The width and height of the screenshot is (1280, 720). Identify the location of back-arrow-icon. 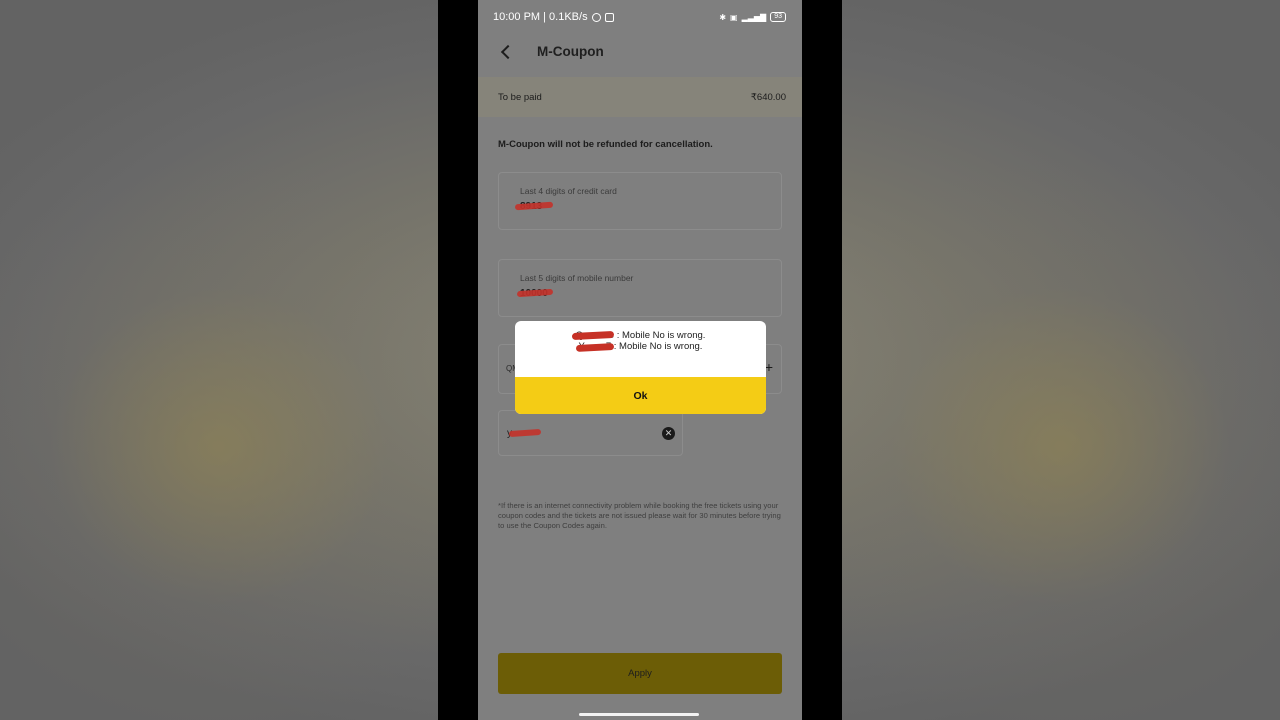
(508, 52).